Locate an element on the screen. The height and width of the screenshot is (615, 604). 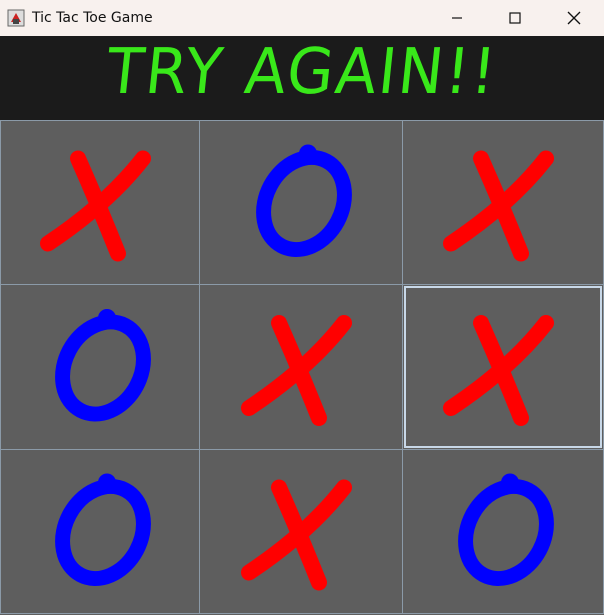
window-title: Tic Tac Toe Game is located at coordinates (92, 18).